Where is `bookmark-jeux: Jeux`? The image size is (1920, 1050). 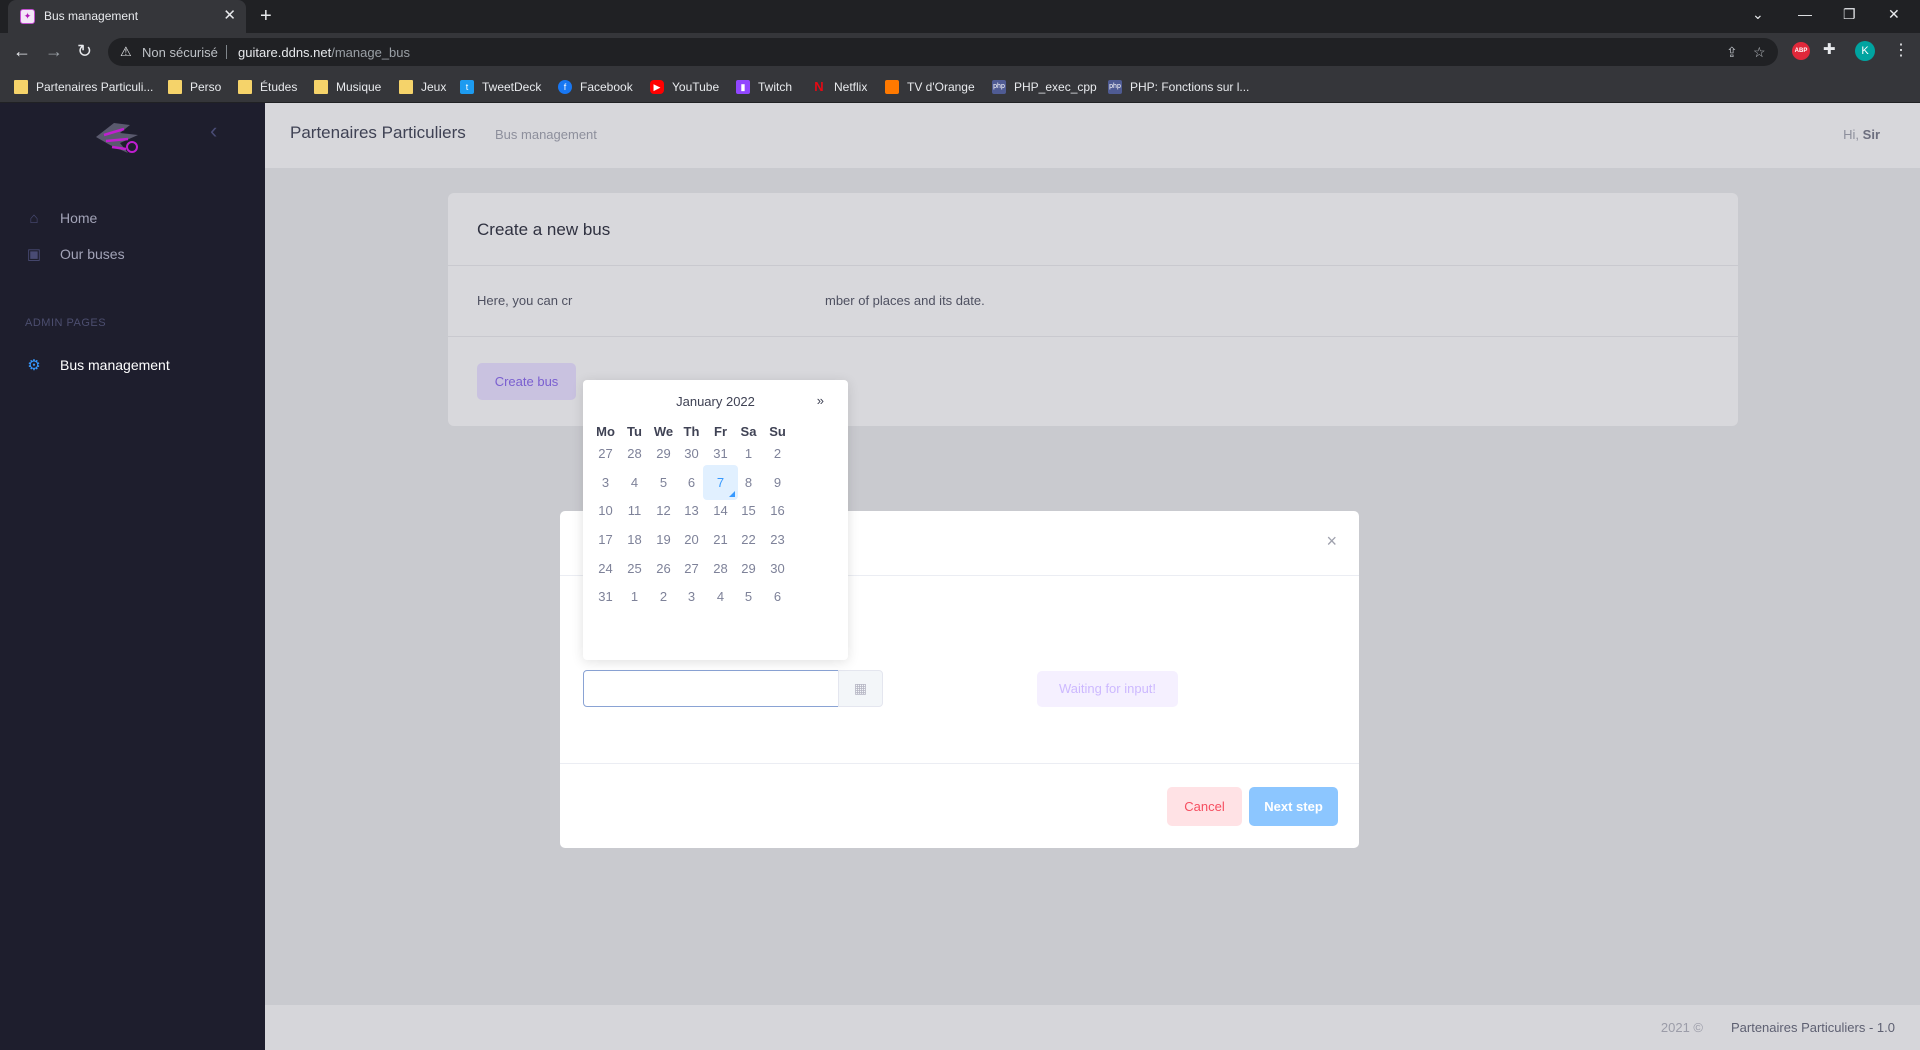
bookmark-jeux: Jeux is located at coordinates (422, 86).